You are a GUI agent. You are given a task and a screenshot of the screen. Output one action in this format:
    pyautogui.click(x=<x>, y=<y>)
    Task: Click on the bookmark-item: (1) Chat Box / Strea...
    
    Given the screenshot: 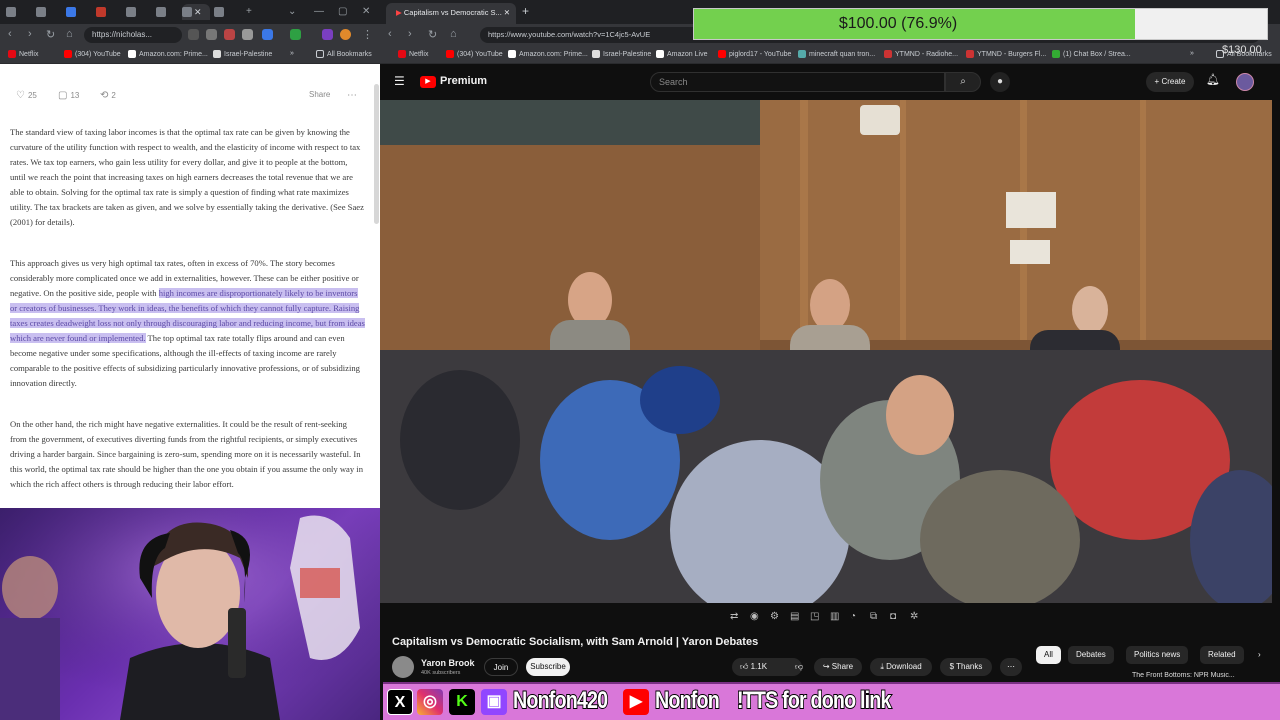 What is the action you would take?
    pyautogui.click(x=1091, y=54)
    